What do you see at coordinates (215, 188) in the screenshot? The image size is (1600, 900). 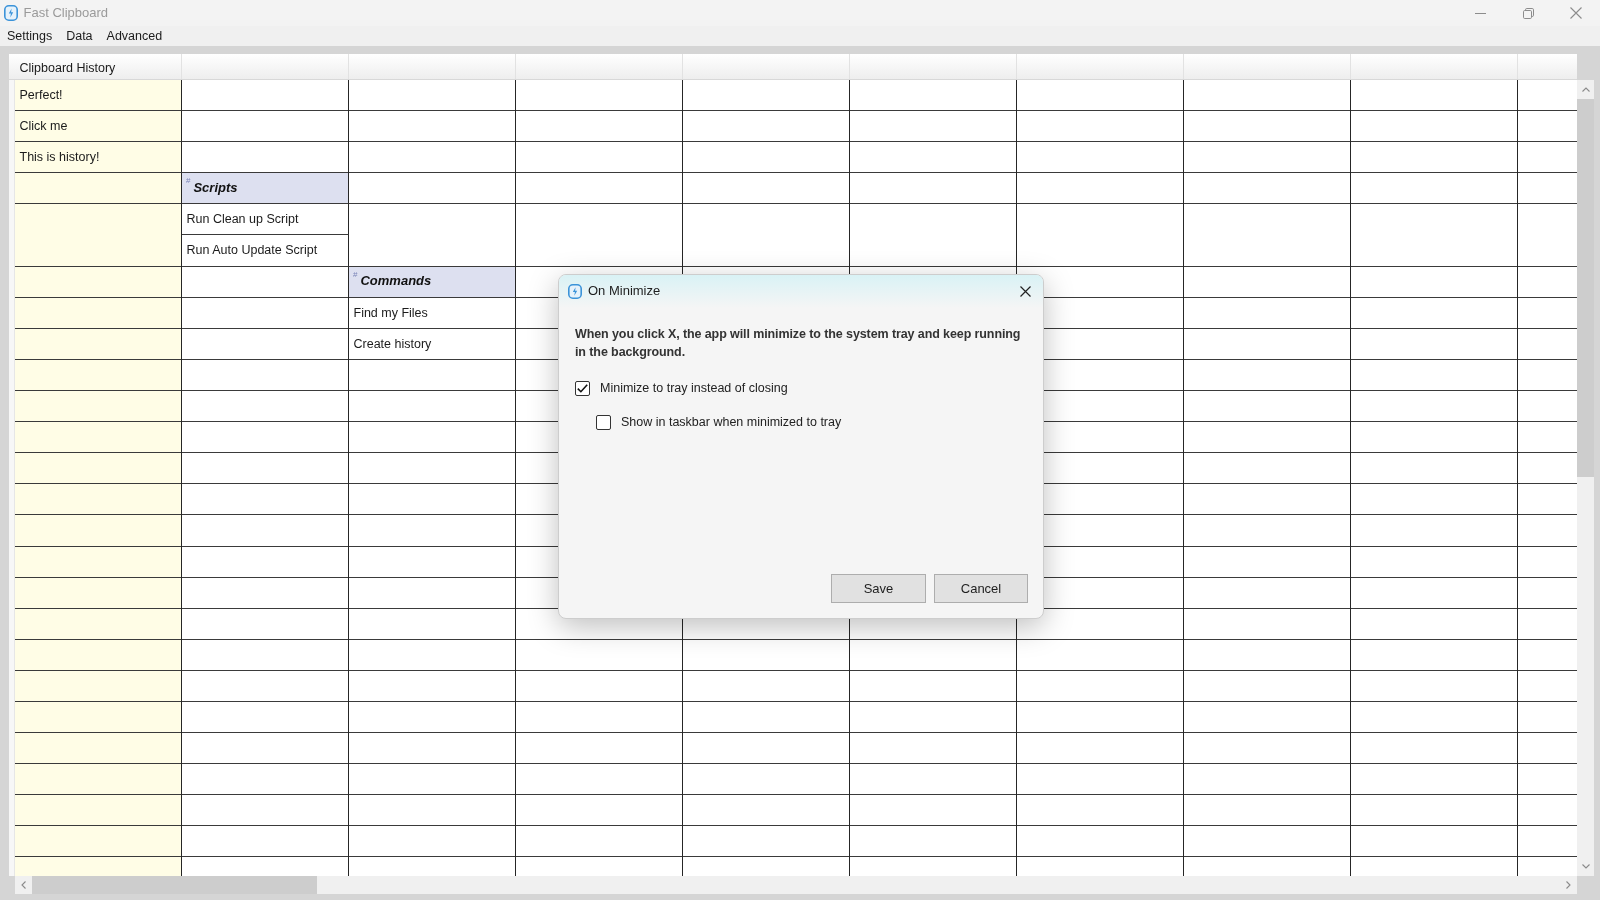 I see `group-title: Scripts` at bounding box center [215, 188].